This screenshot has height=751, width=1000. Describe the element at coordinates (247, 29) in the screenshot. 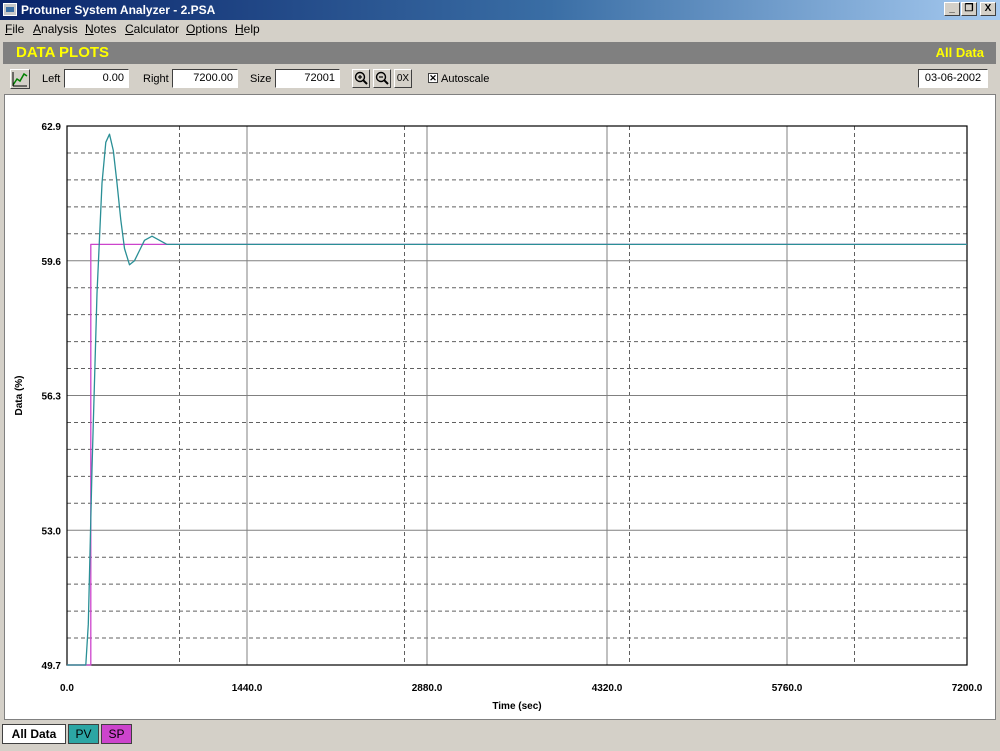

I see `menu-help: Help` at that location.